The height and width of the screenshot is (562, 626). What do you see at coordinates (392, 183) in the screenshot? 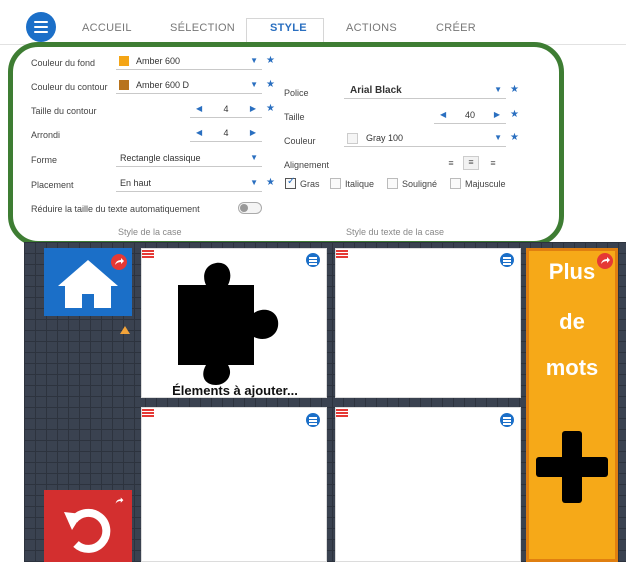
I see `underline-checkbox` at bounding box center [392, 183].